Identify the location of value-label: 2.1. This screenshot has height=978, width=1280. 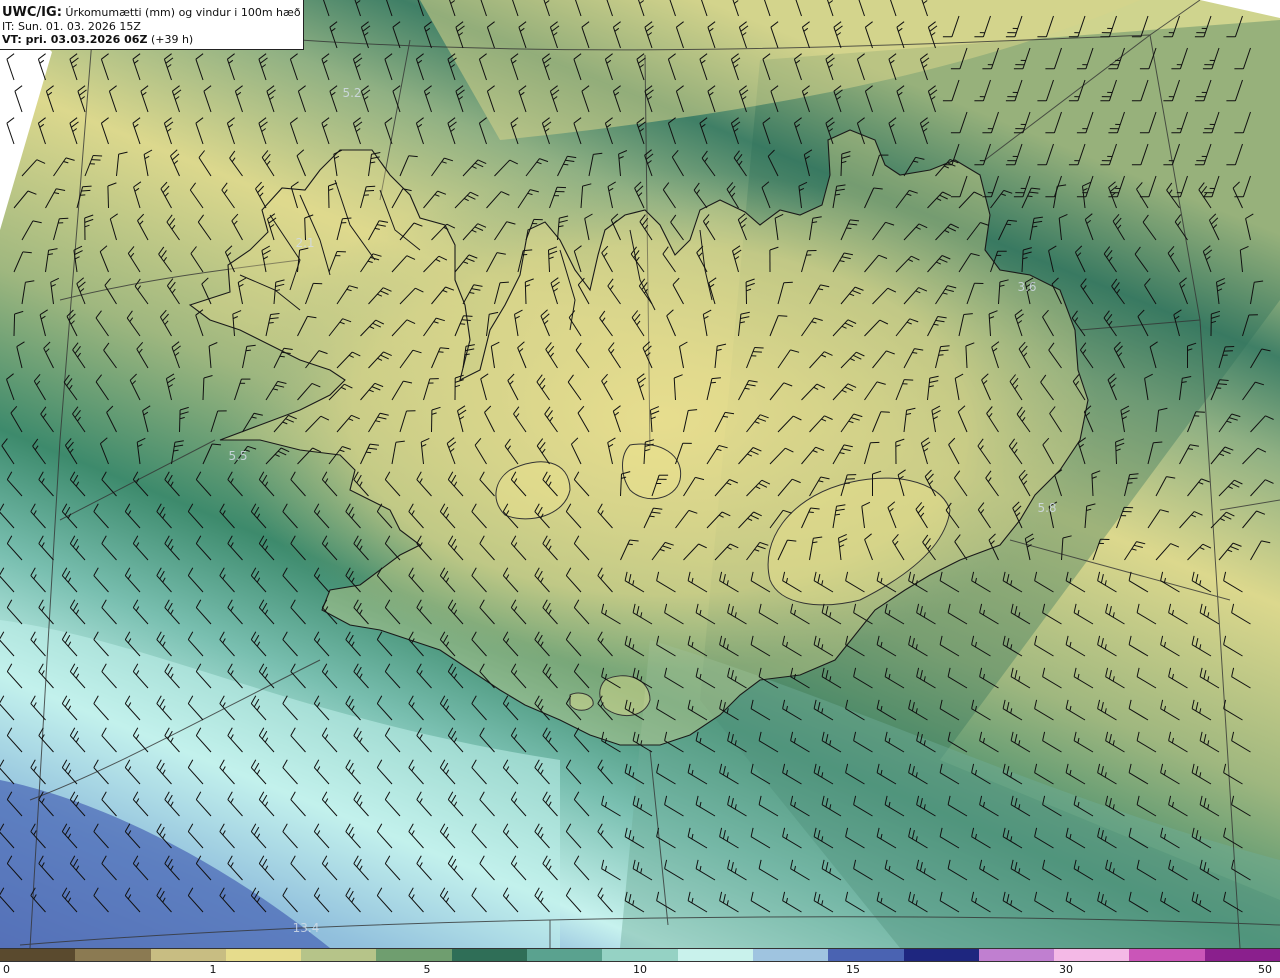
(305, 243).